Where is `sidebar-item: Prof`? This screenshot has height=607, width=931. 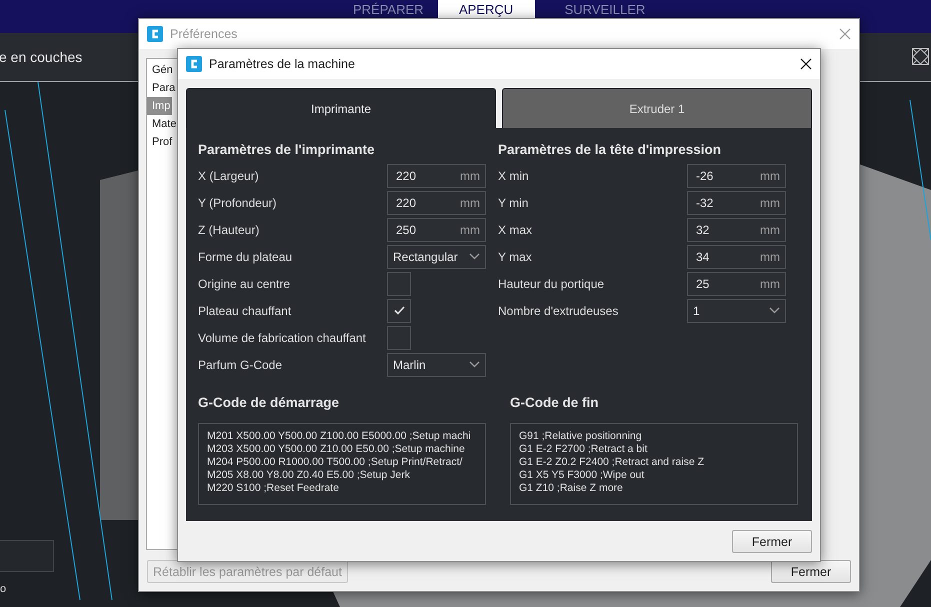 sidebar-item: Prof is located at coordinates (162, 142).